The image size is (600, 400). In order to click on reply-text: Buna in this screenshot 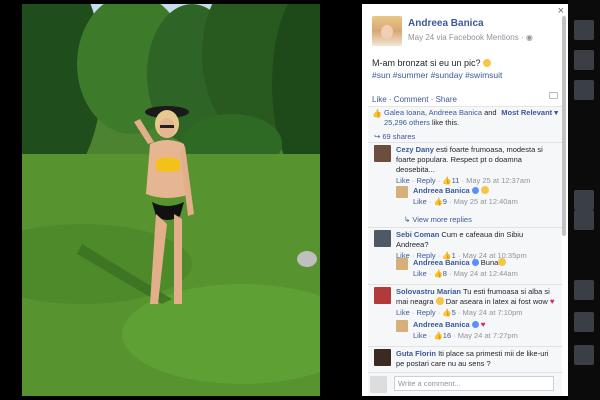, I will do `click(489, 262)`.